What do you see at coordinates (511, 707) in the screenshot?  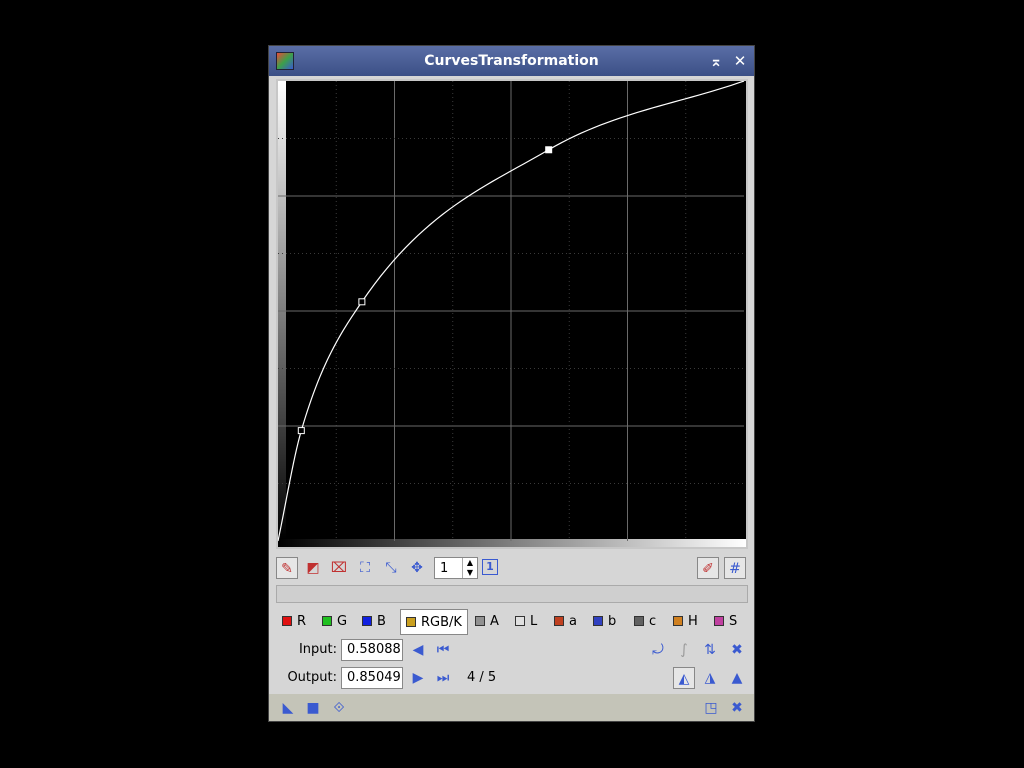 I see `bottom-bar: ◣ ■ ⟐ ◳ ✖` at bounding box center [511, 707].